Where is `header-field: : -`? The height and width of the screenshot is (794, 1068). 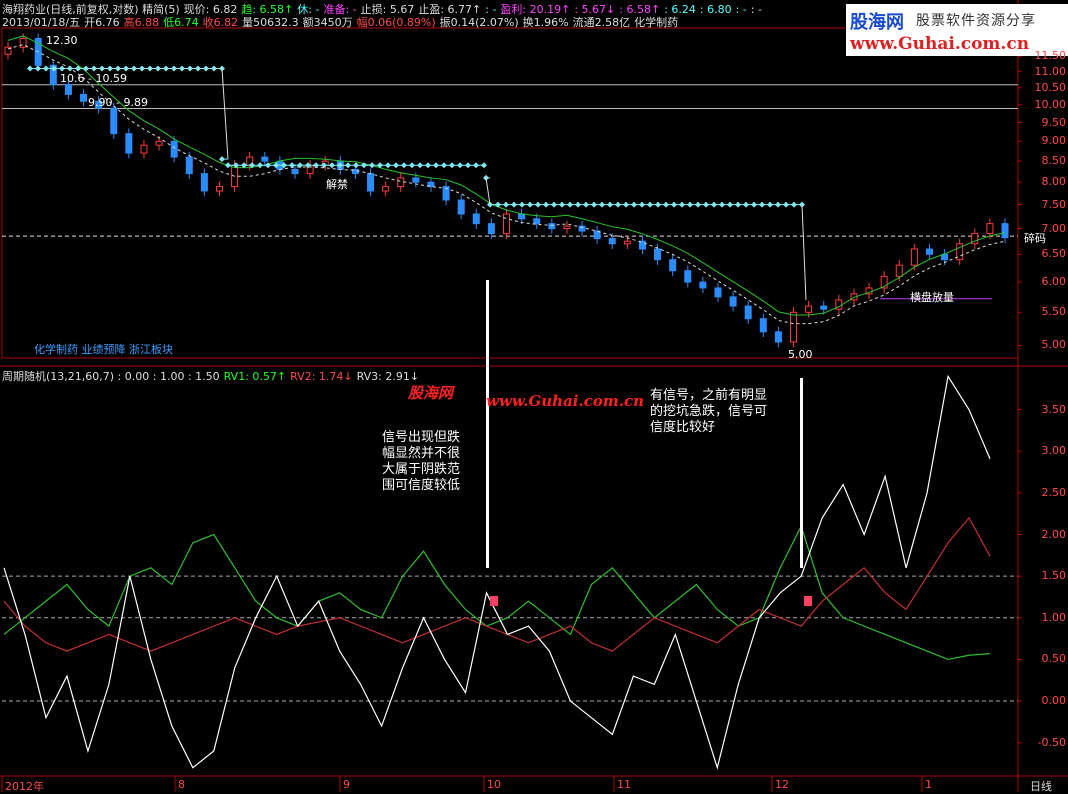
header-field: : - is located at coordinates (741, 9).